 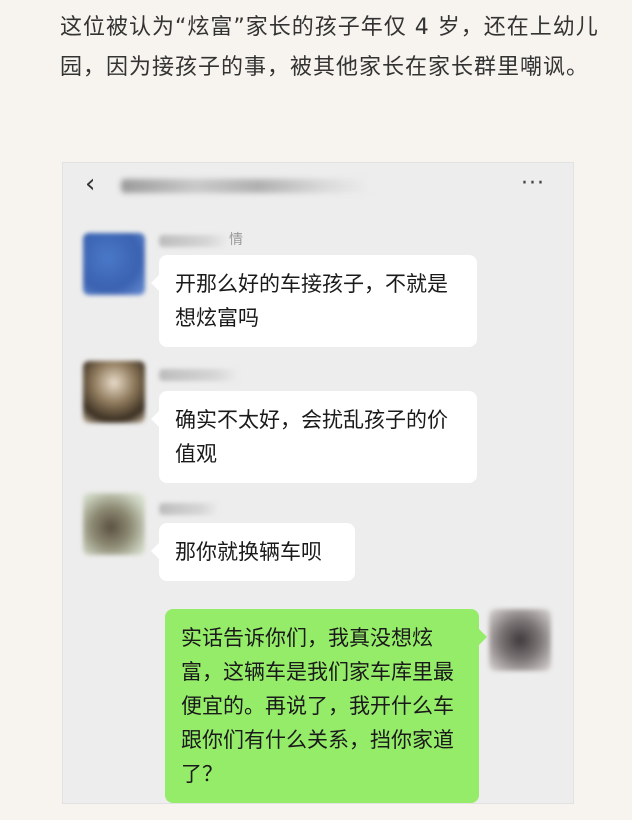 I want to click on chat-header: ‹ ···, so click(x=318, y=183).